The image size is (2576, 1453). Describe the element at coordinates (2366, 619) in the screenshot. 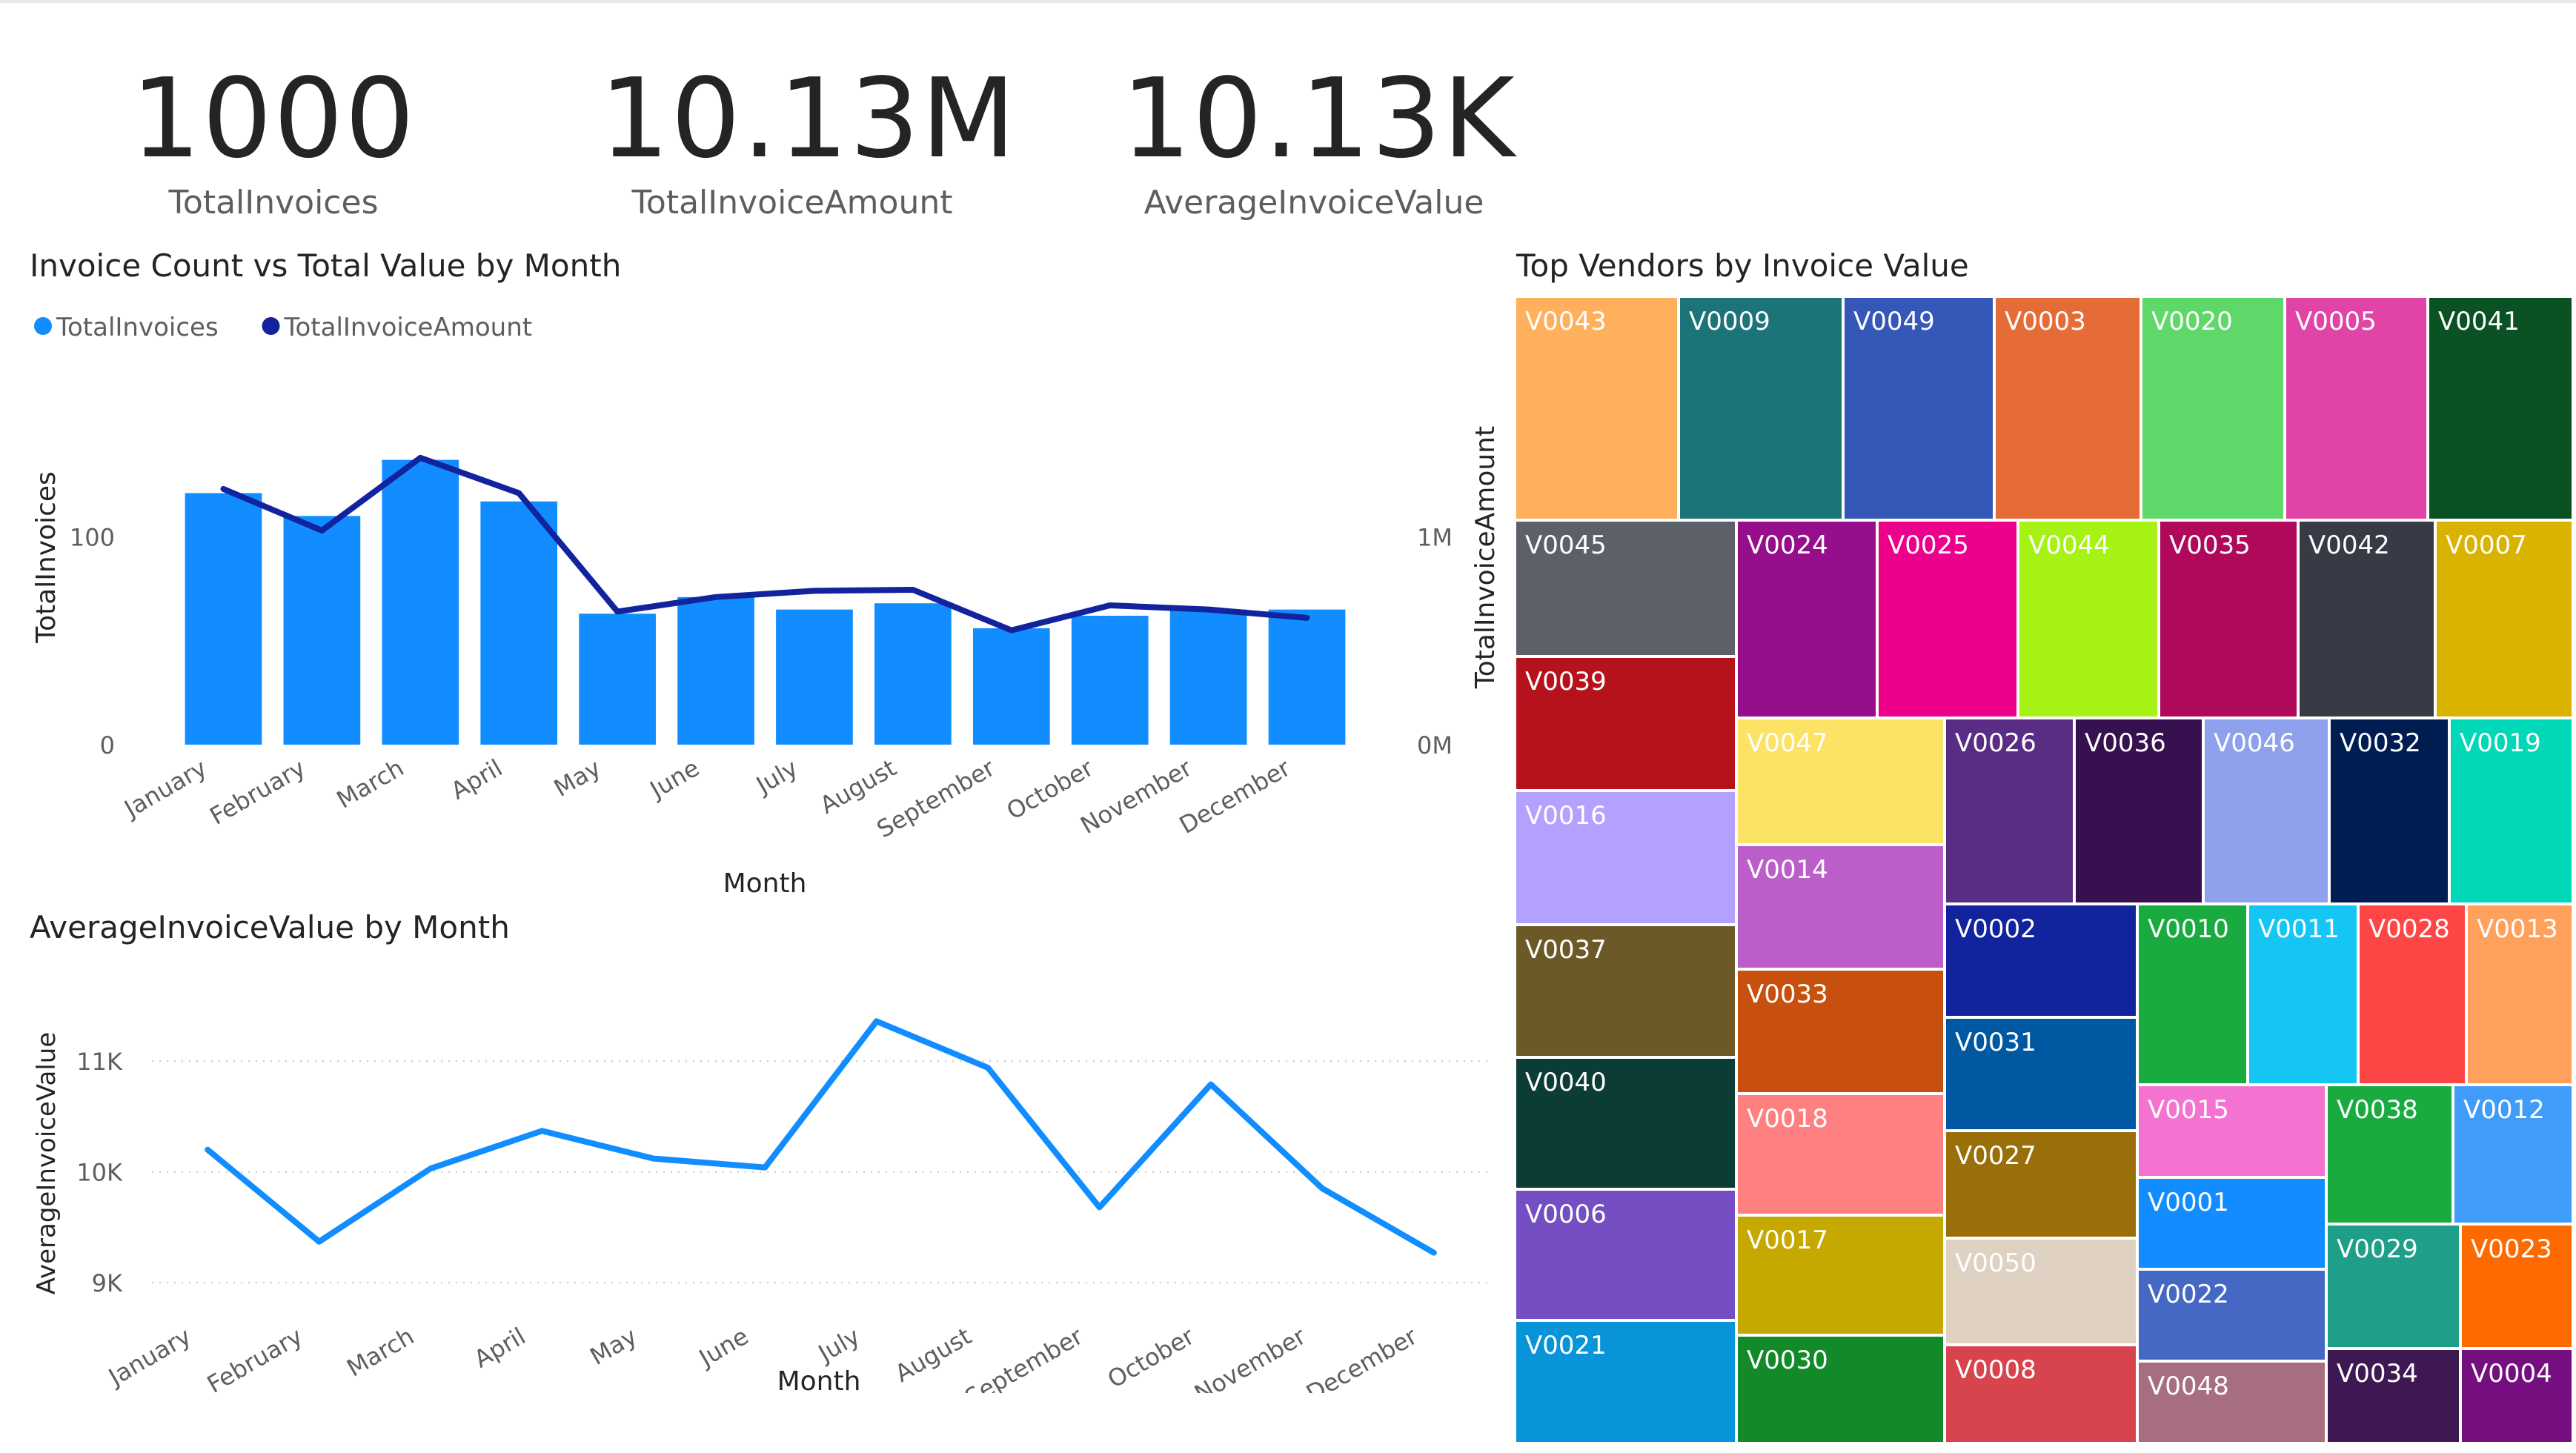

I see `treemap-tile-v0042: V0042` at that location.